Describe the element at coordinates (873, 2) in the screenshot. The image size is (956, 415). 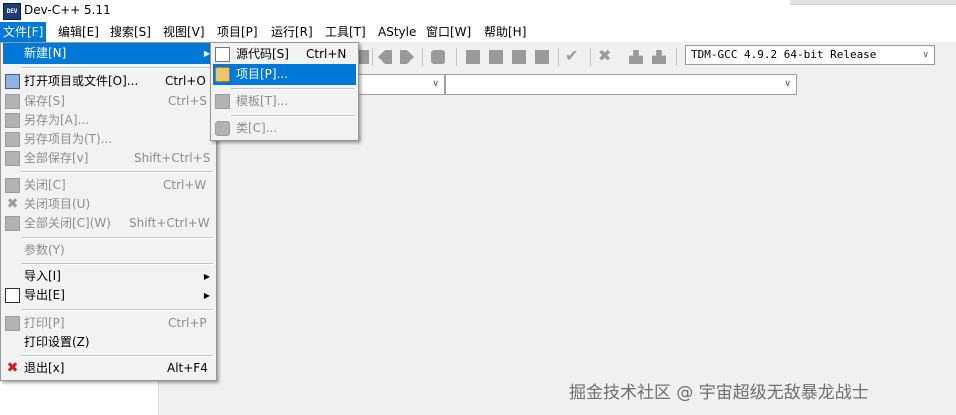
I see `window-frame-strip` at that location.